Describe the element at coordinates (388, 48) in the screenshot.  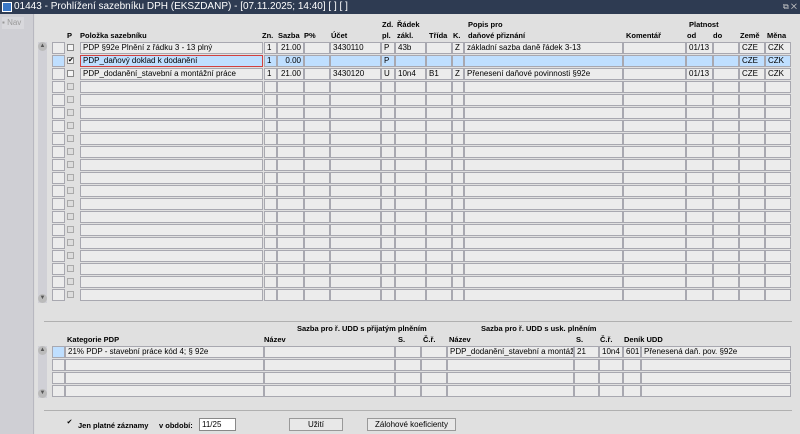
I see `cell-zd: P` at that location.